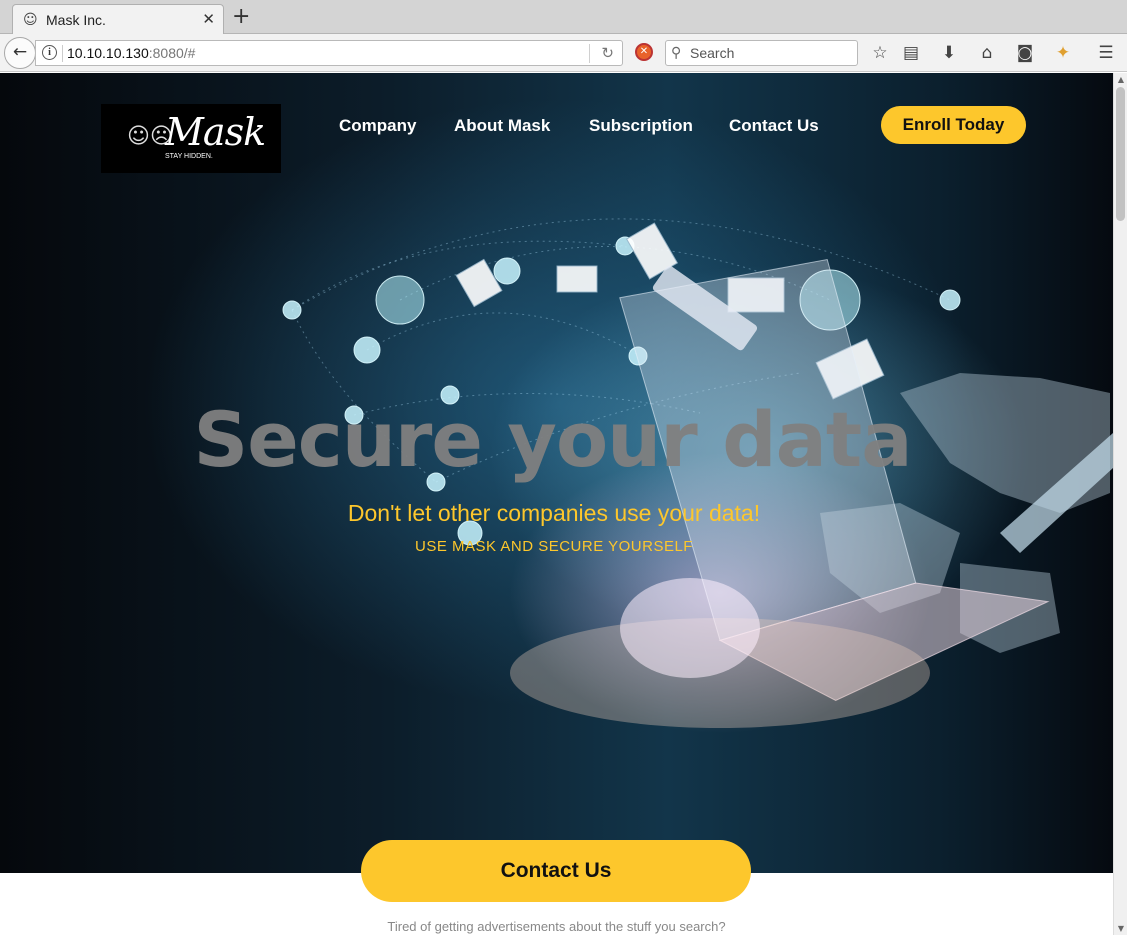 The width and height of the screenshot is (1127, 935). I want to click on contact-us-button: Contact Us, so click(556, 871).